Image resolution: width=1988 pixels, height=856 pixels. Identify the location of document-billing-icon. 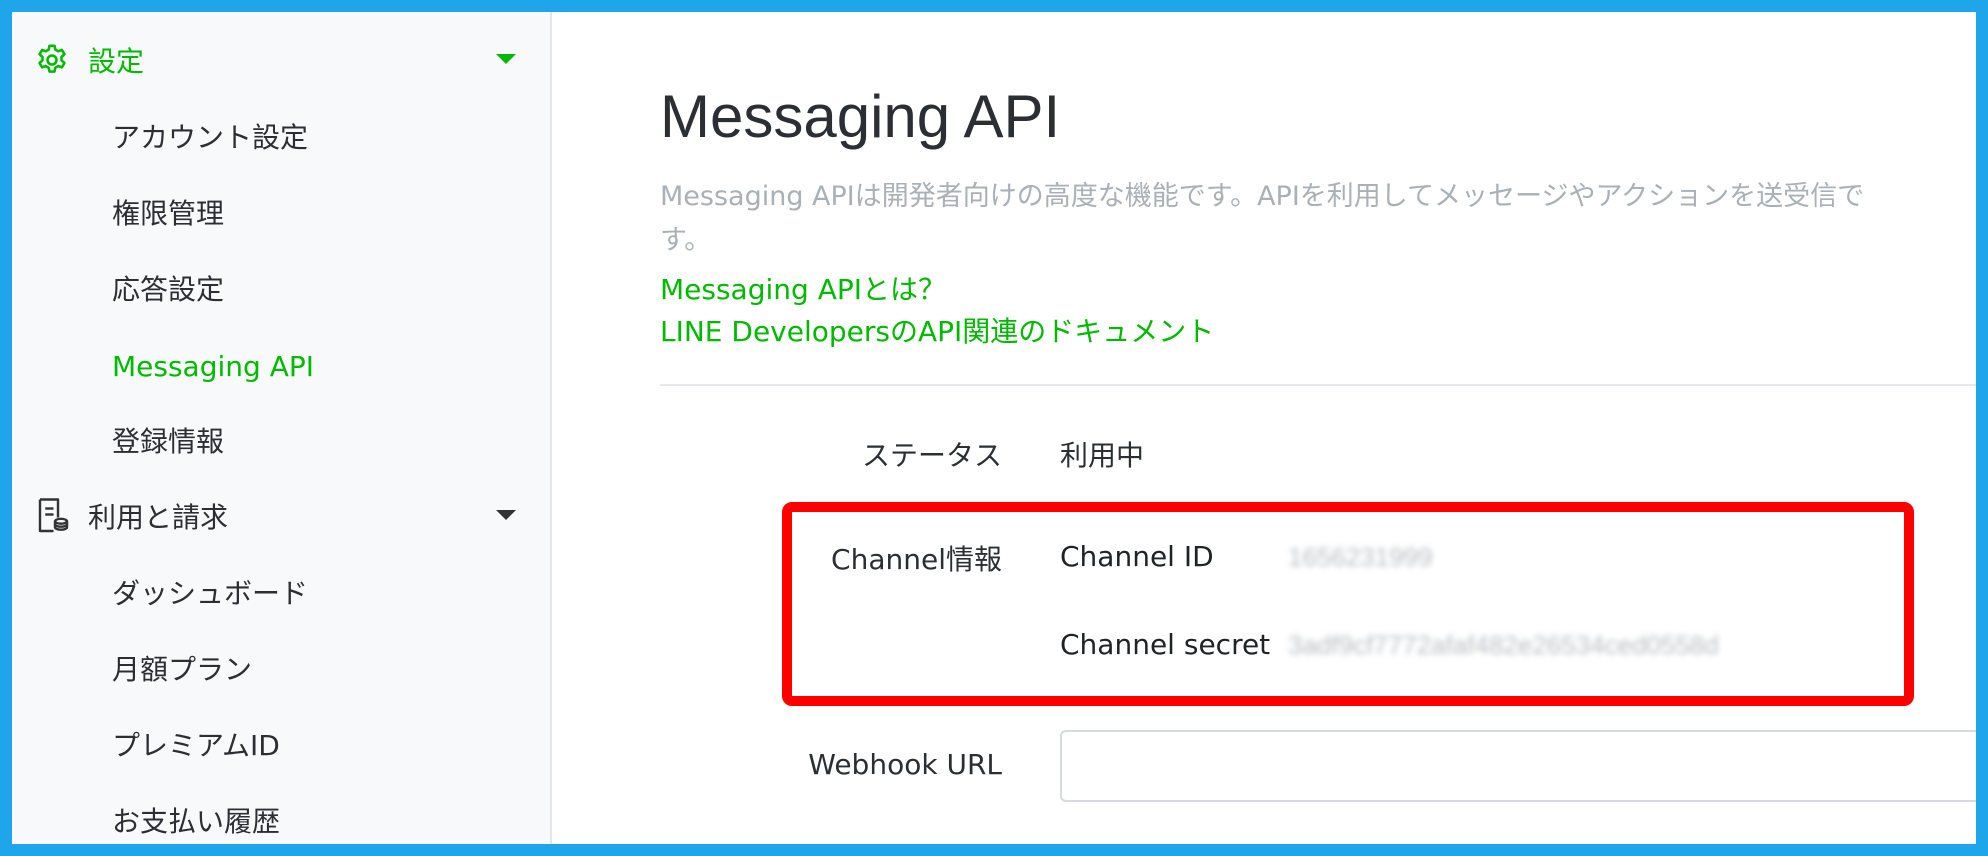
(52, 516).